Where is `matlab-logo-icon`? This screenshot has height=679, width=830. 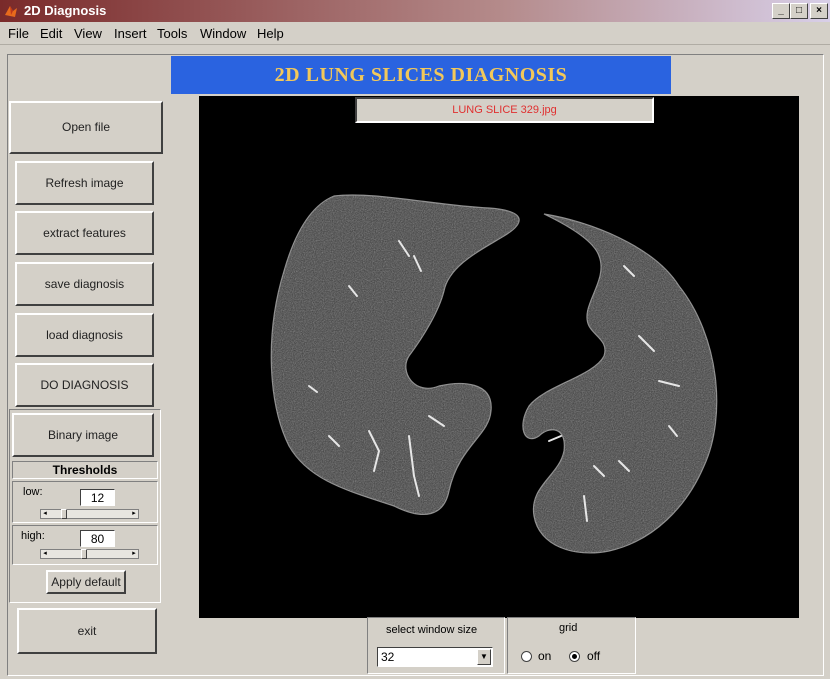 matlab-logo-icon is located at coordinates (11, 11).